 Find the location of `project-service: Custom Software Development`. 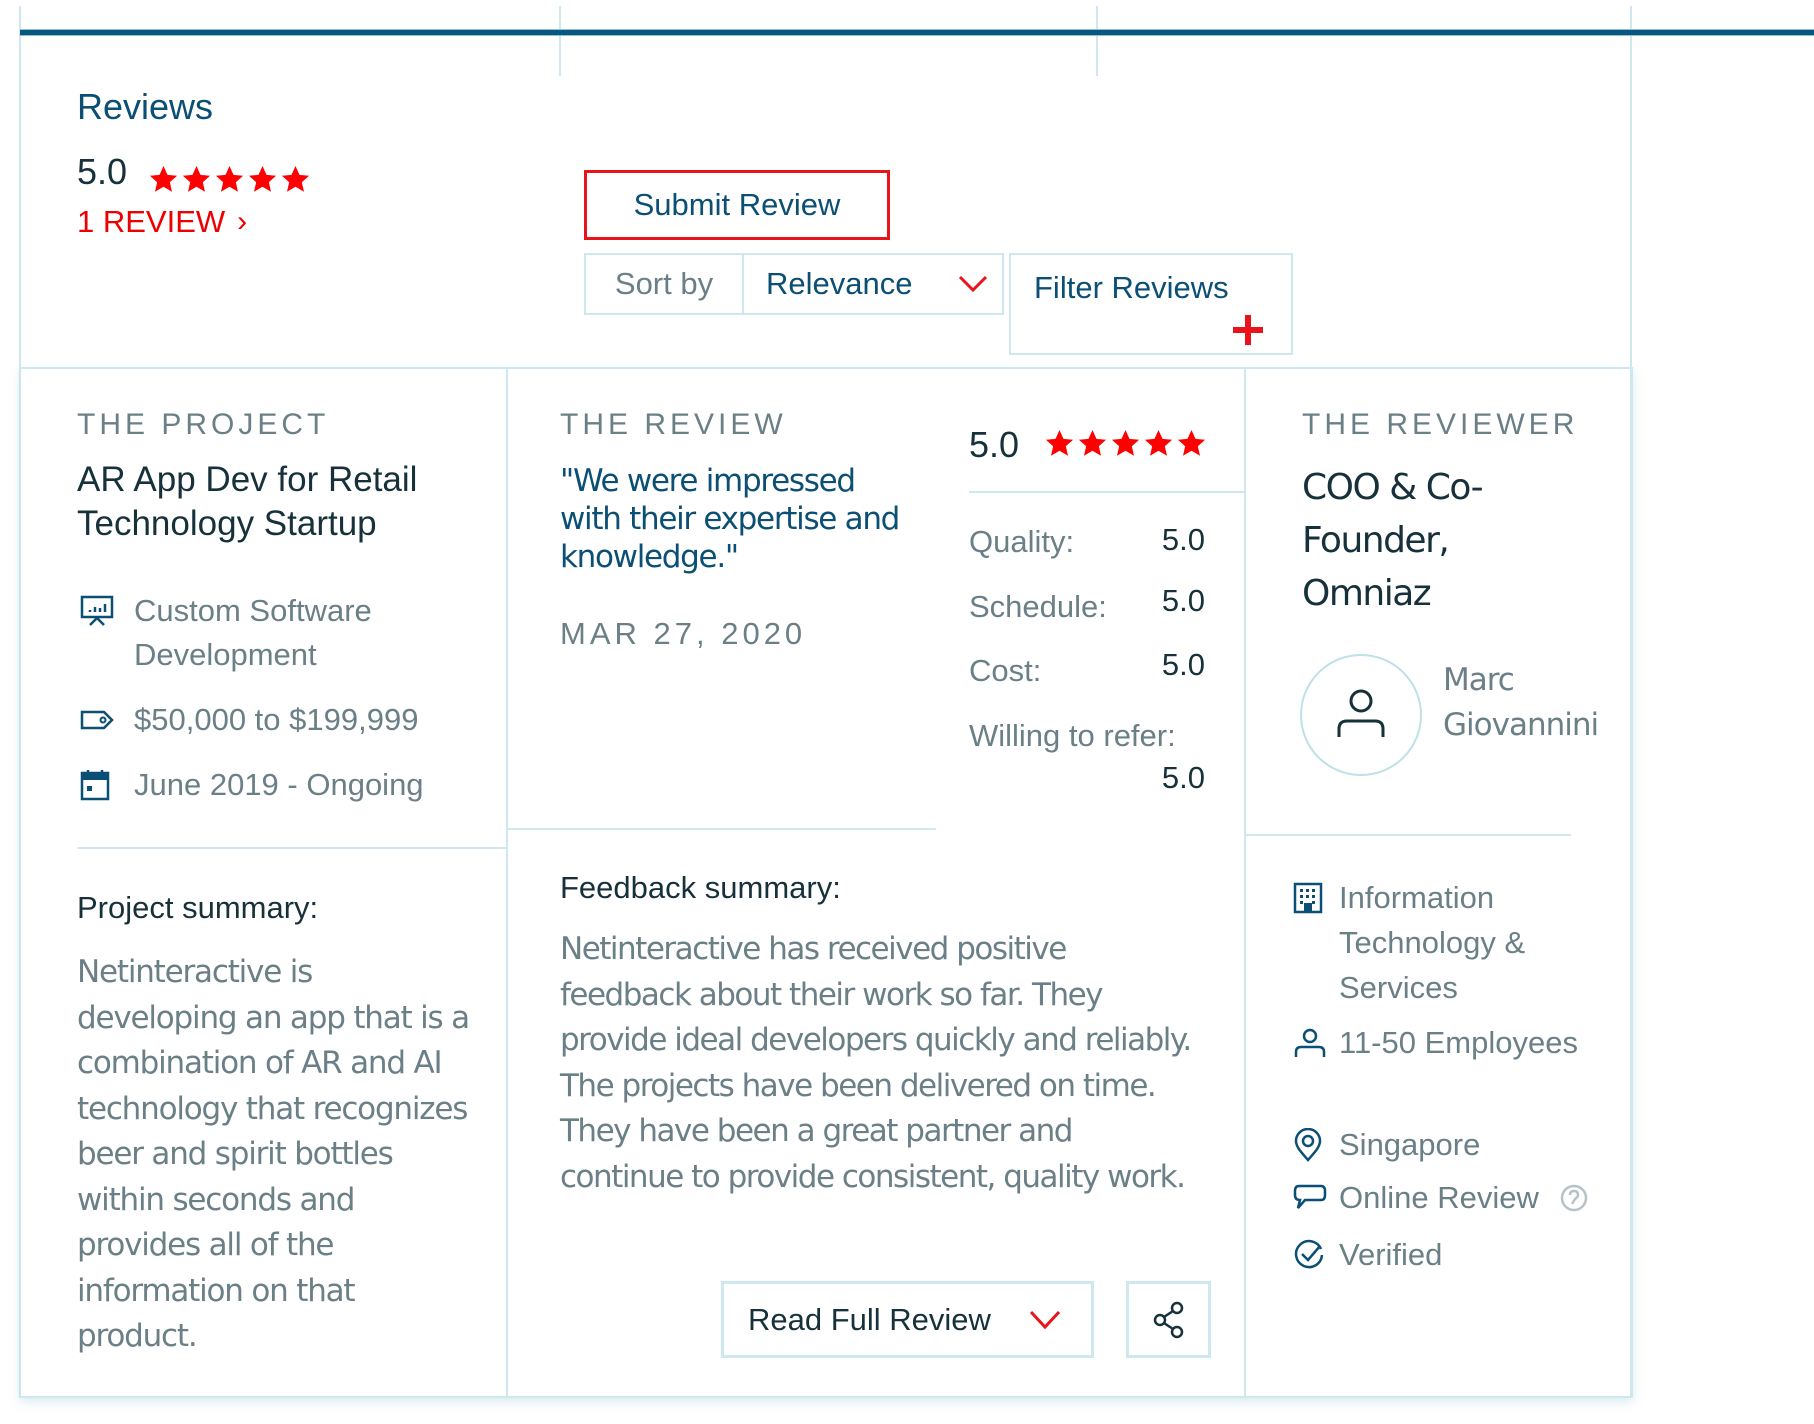

project-service: Custom Software Development is located at coordinates (280, 633).